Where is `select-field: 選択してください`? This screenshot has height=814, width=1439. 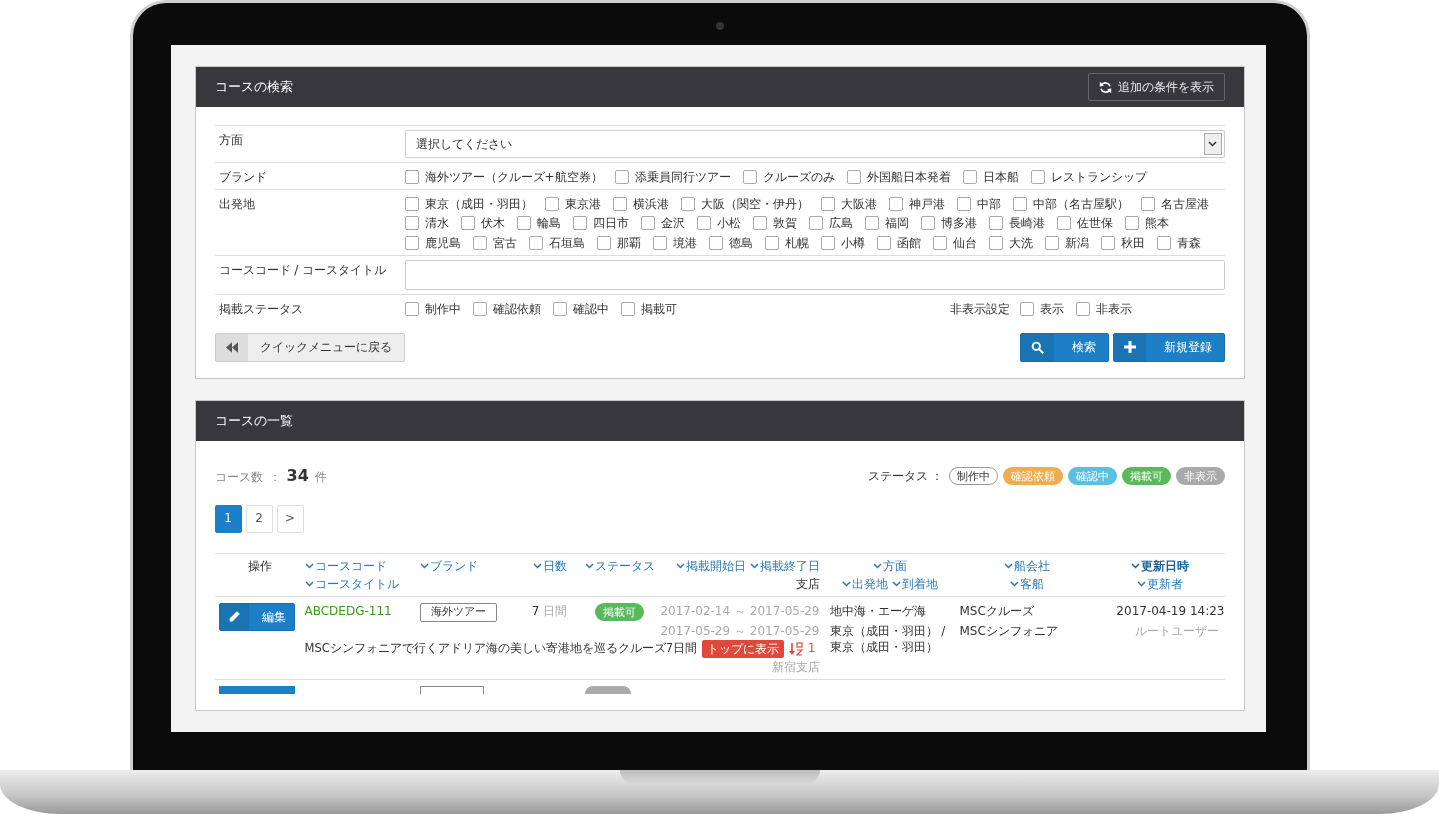
select-field: 選択してください is located at coordinates (814, 144).